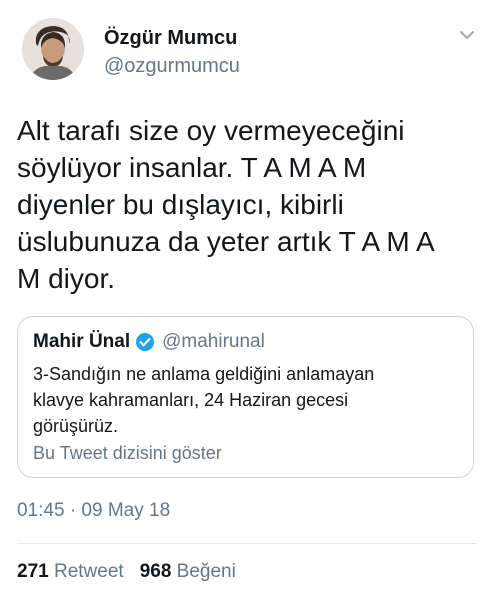 The height and width of the screenshot is (593, 492). I want to click on show-thread-link: Bu Tweet dizisini göster, so click(127, 453).